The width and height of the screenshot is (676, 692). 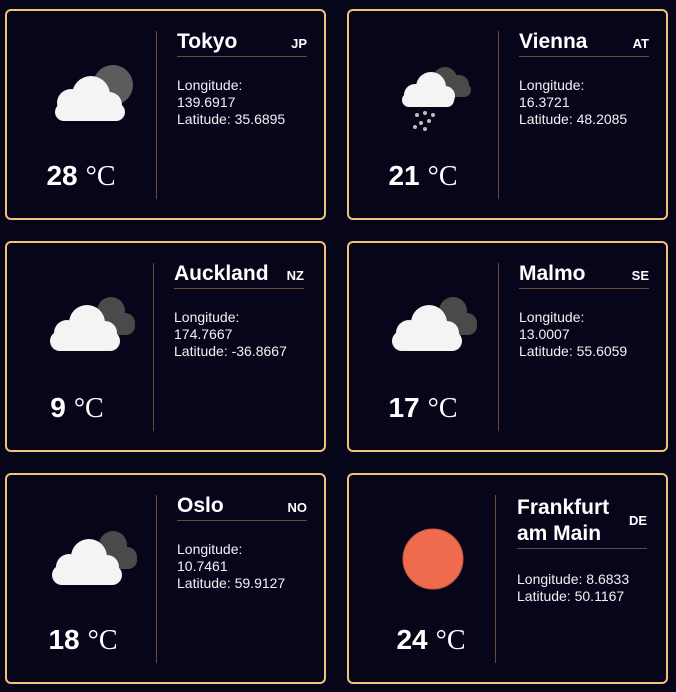 I want to click on weather-left: 17 °C, so click(x=423, y=346).